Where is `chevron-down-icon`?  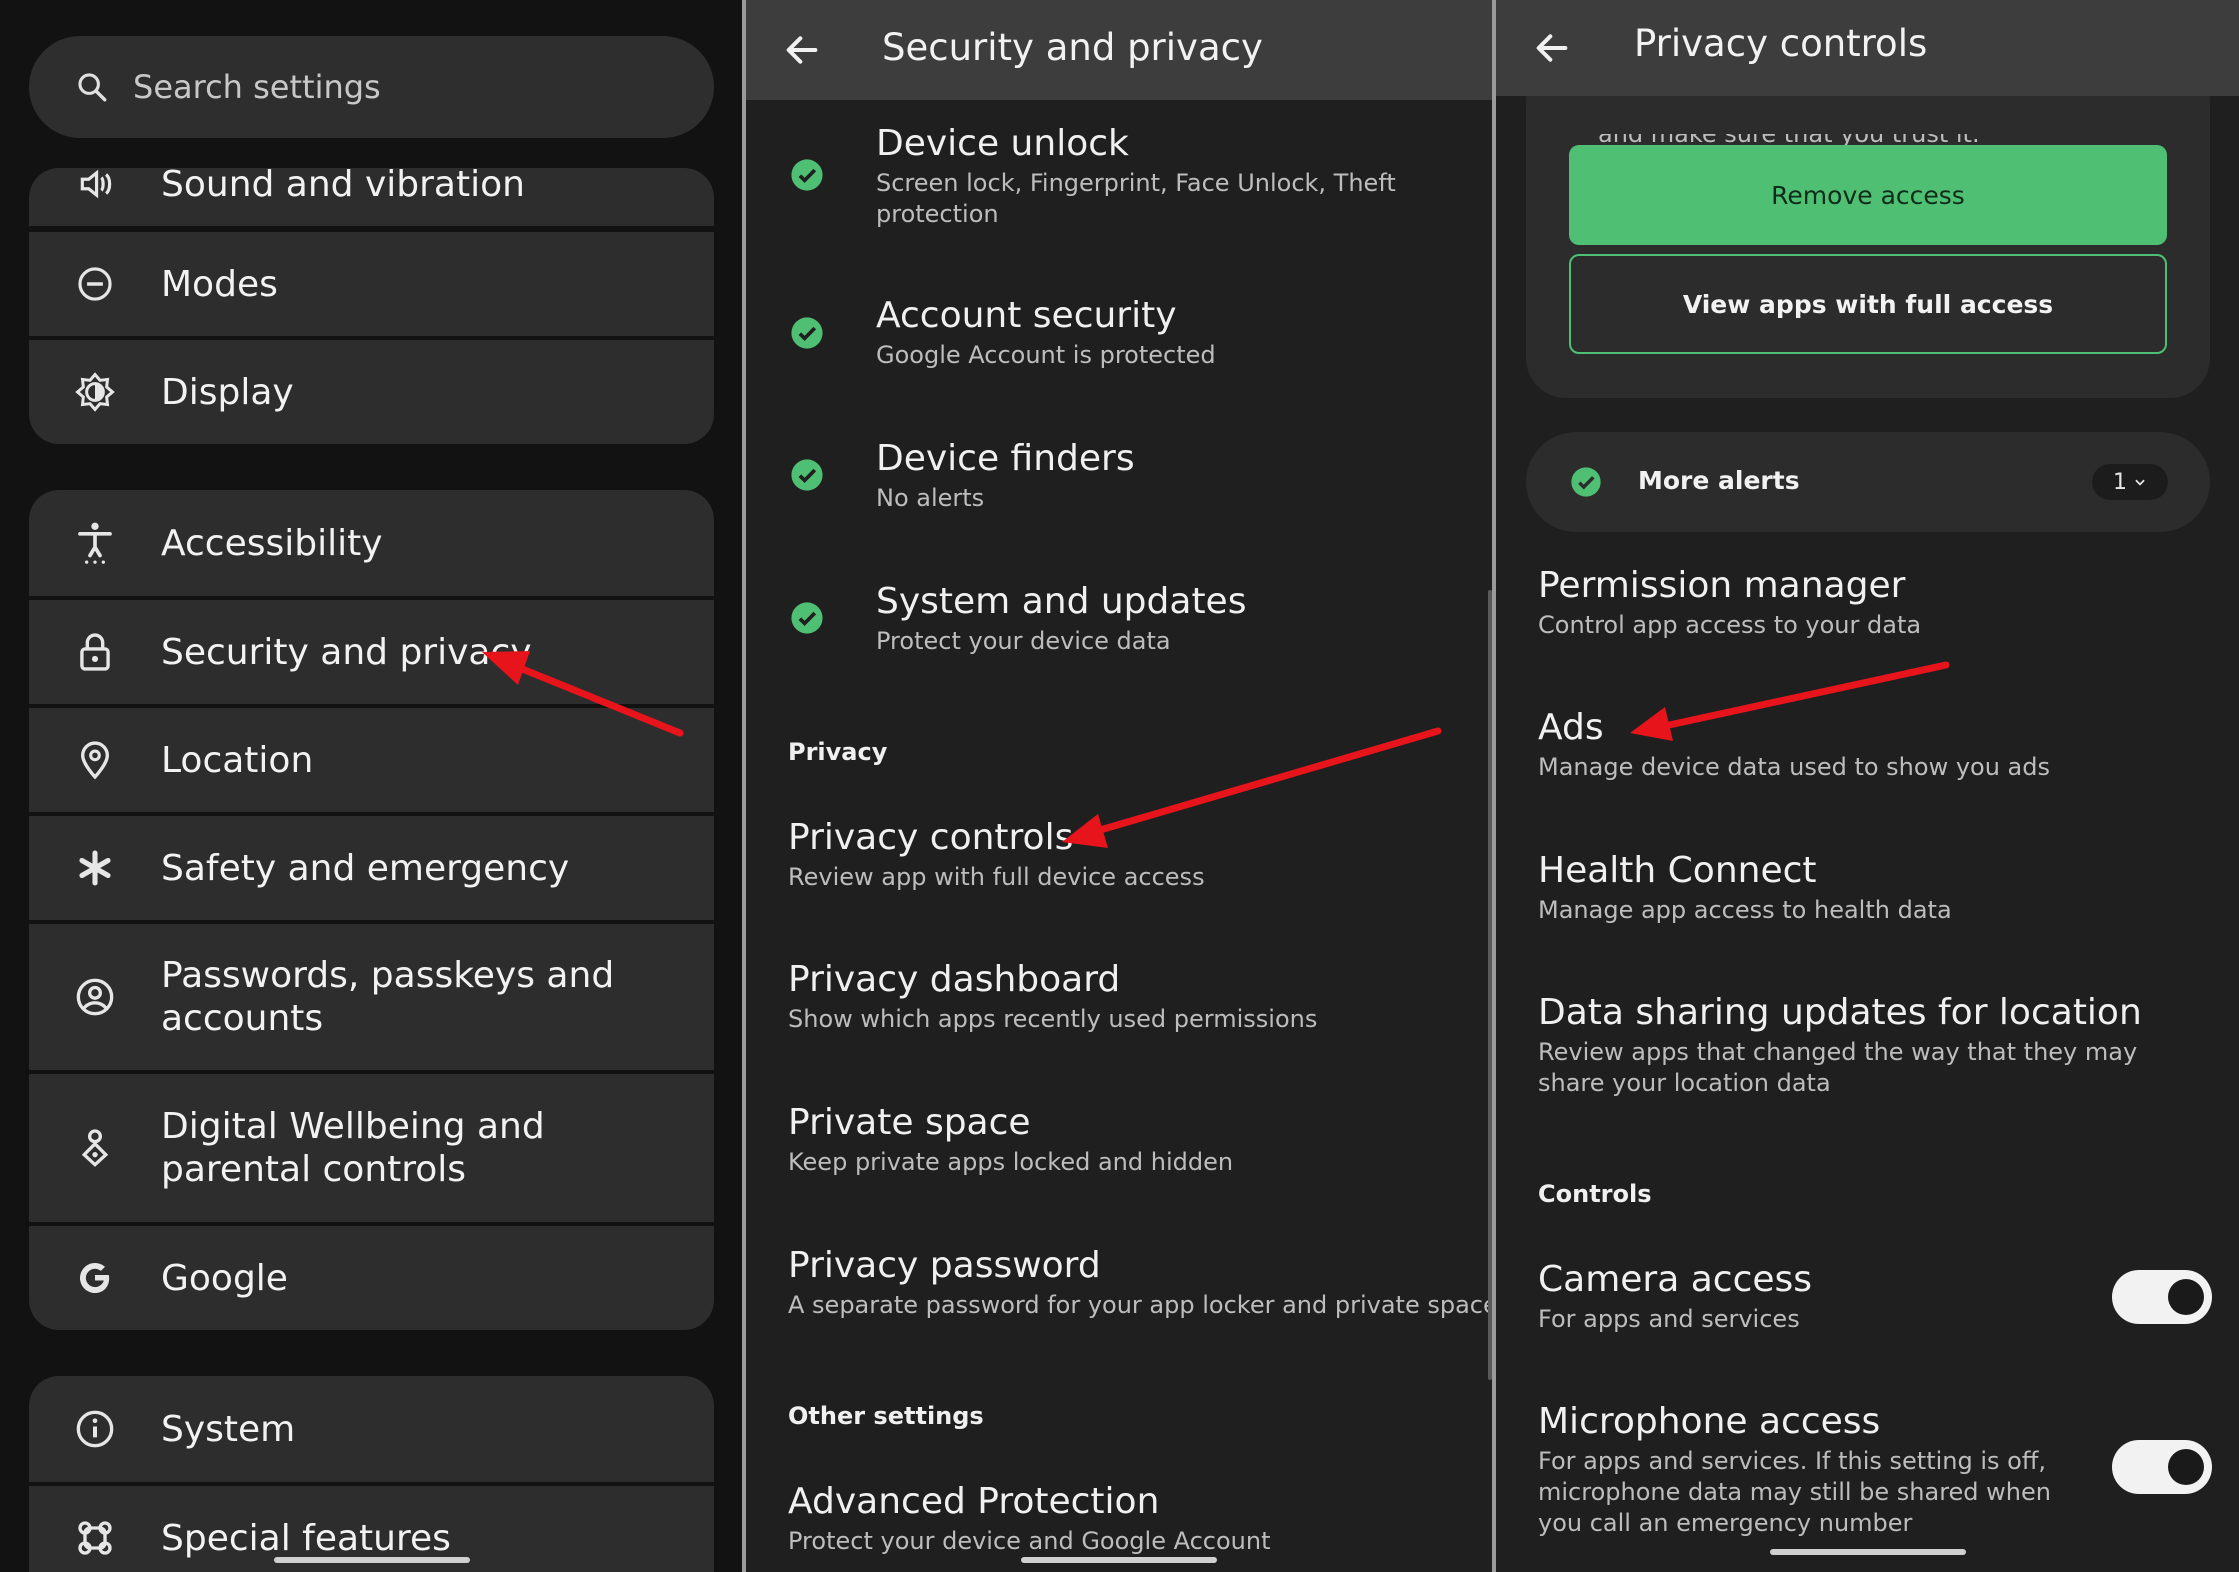
chevron-down-icon is located at coordinates (2140, 482).